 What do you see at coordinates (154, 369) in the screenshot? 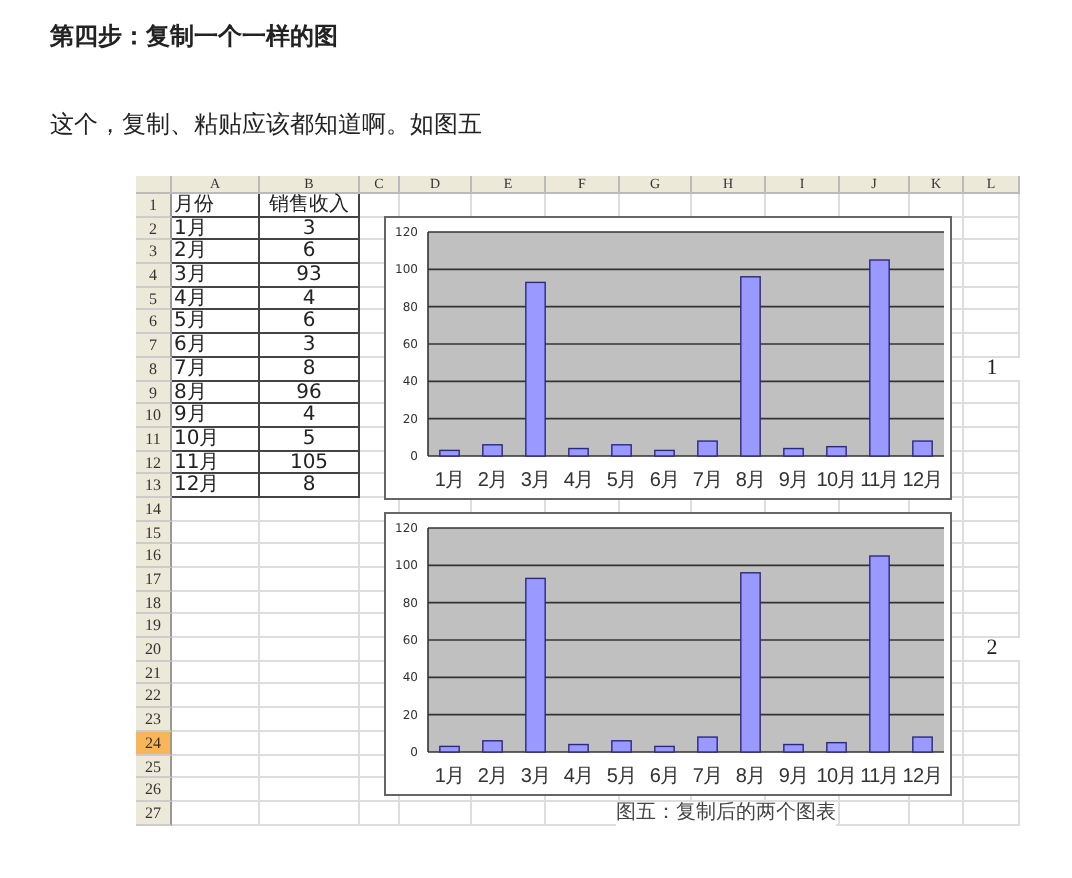
I see `row-header: 8` at bounding box center [154, 369].